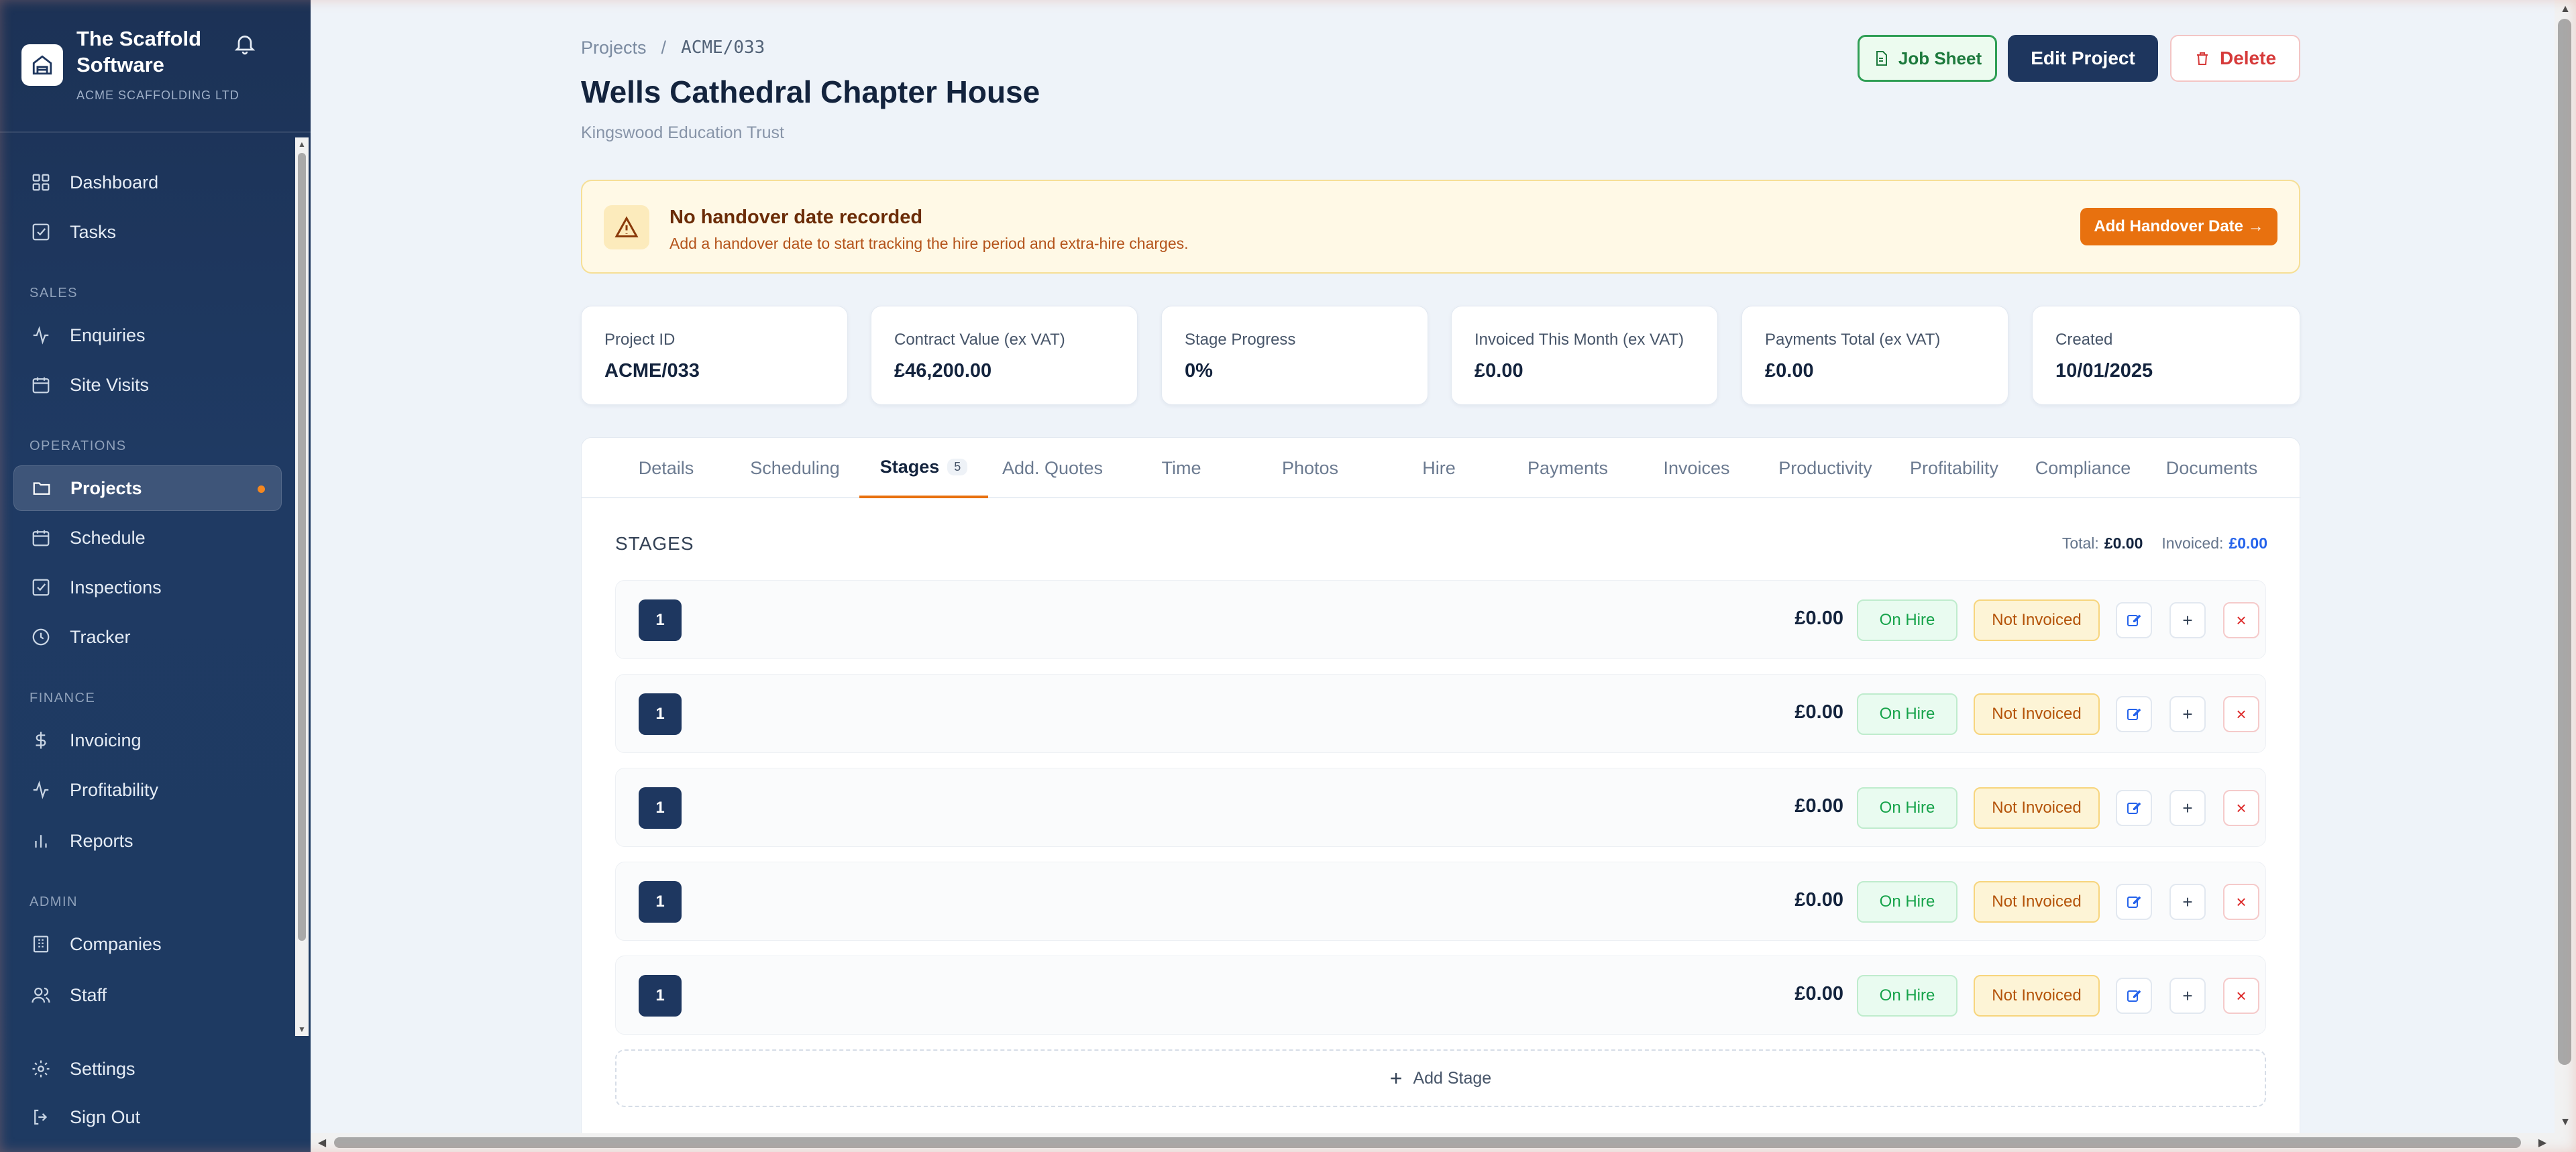 This screenshot has width=2576, height=1152. Describe the element at coordinates (666, 468) in the screenshot. I see `tab-details: Details` at that location.